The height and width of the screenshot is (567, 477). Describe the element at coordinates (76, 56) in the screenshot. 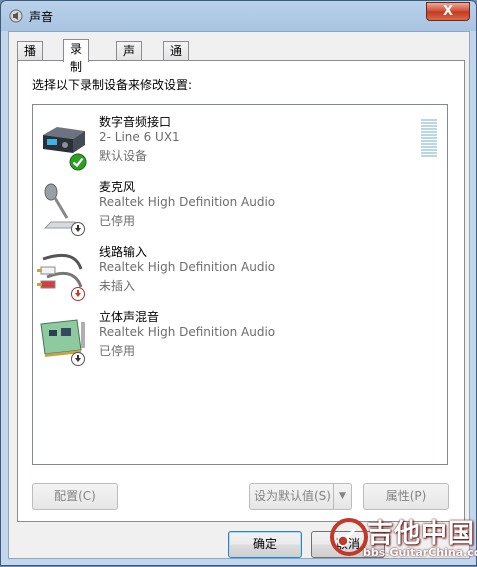

I see `tab-recording: 录制` at that location.